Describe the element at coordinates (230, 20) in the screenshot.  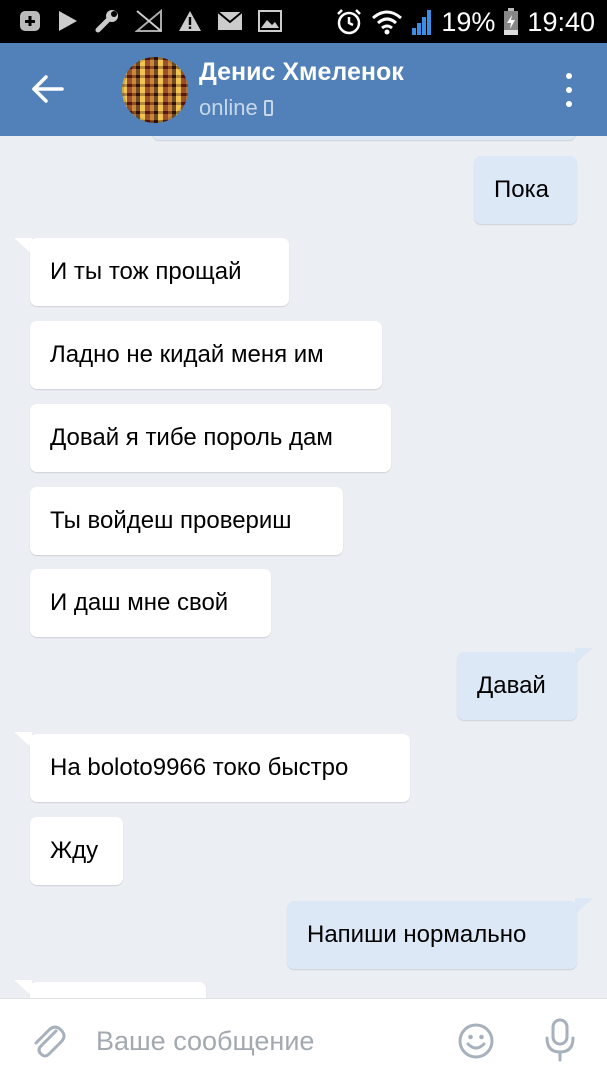
I see `mail-icon` at that location.